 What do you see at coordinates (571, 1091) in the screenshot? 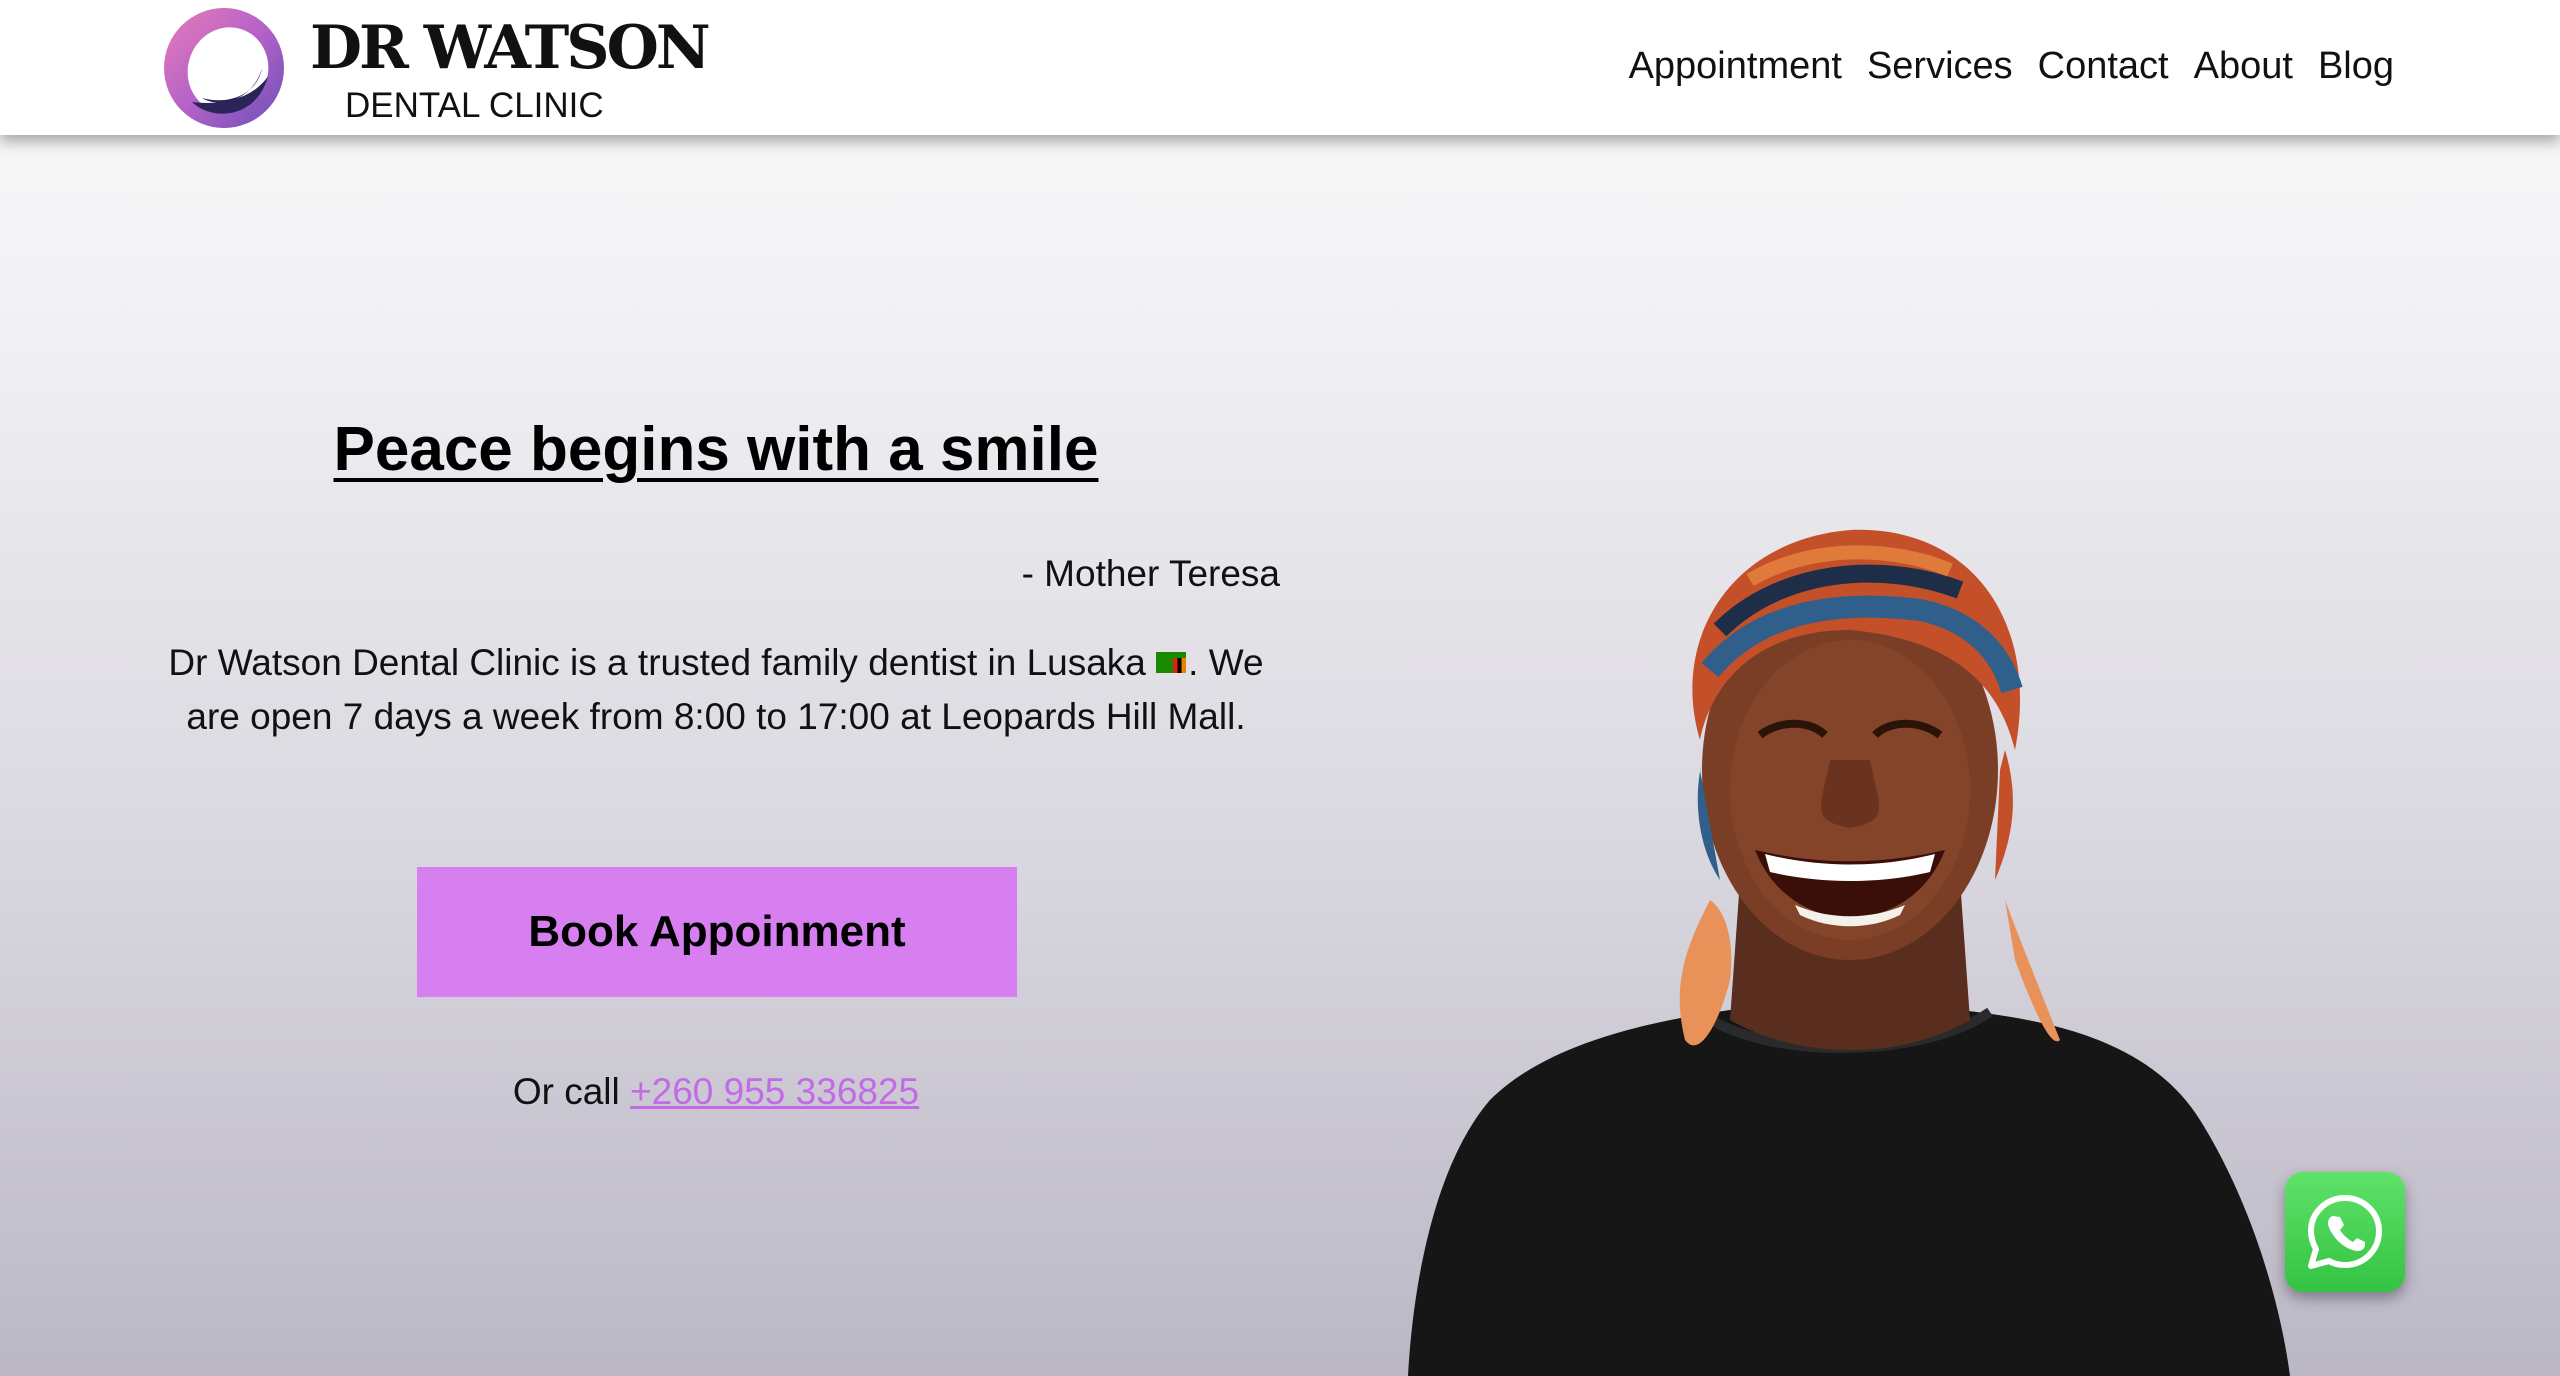
I see `call-prefix: Or call` at bounding box center [571, 1091].